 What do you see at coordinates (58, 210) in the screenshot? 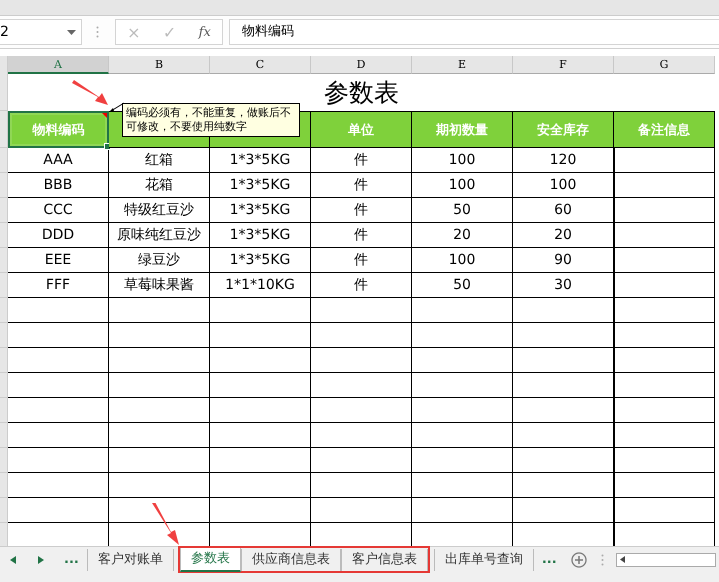
I see `table-cell: CCC` at bounding box center [58, 210].